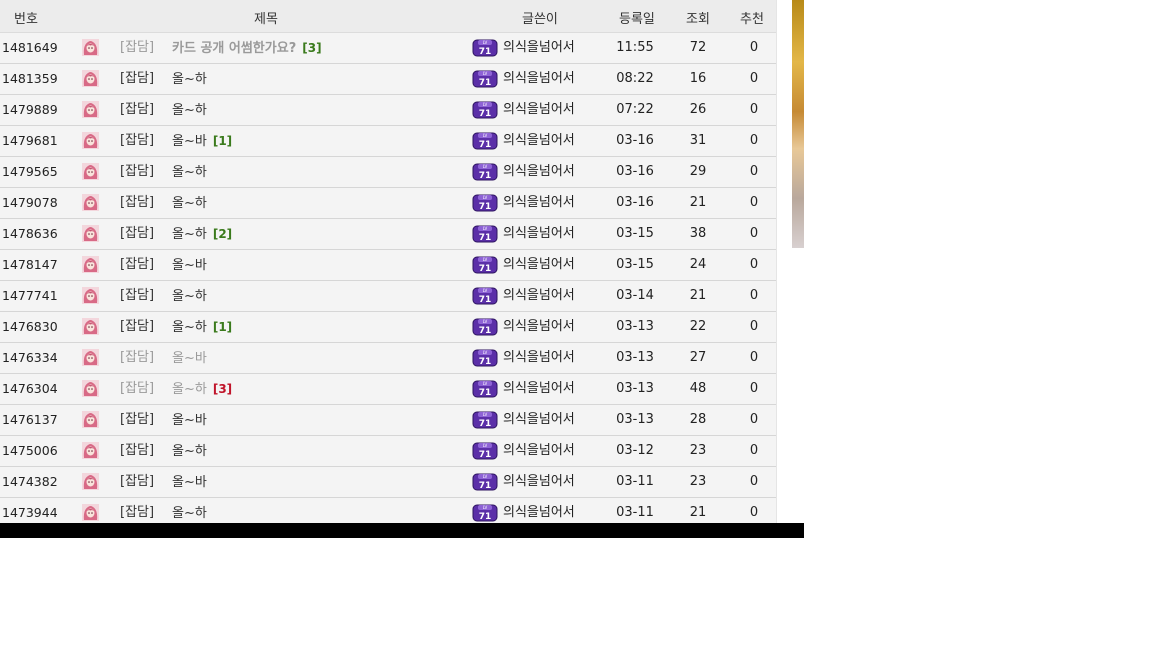 Image resolution: width=1152 pixels, height=648 pixels. Describe the element at coordinates (388, 510) in the screenshot. I see `table-row: 1473944 [잡담] 올~하 LV 71 의식을넘어서 03-11 21 0` at that location.